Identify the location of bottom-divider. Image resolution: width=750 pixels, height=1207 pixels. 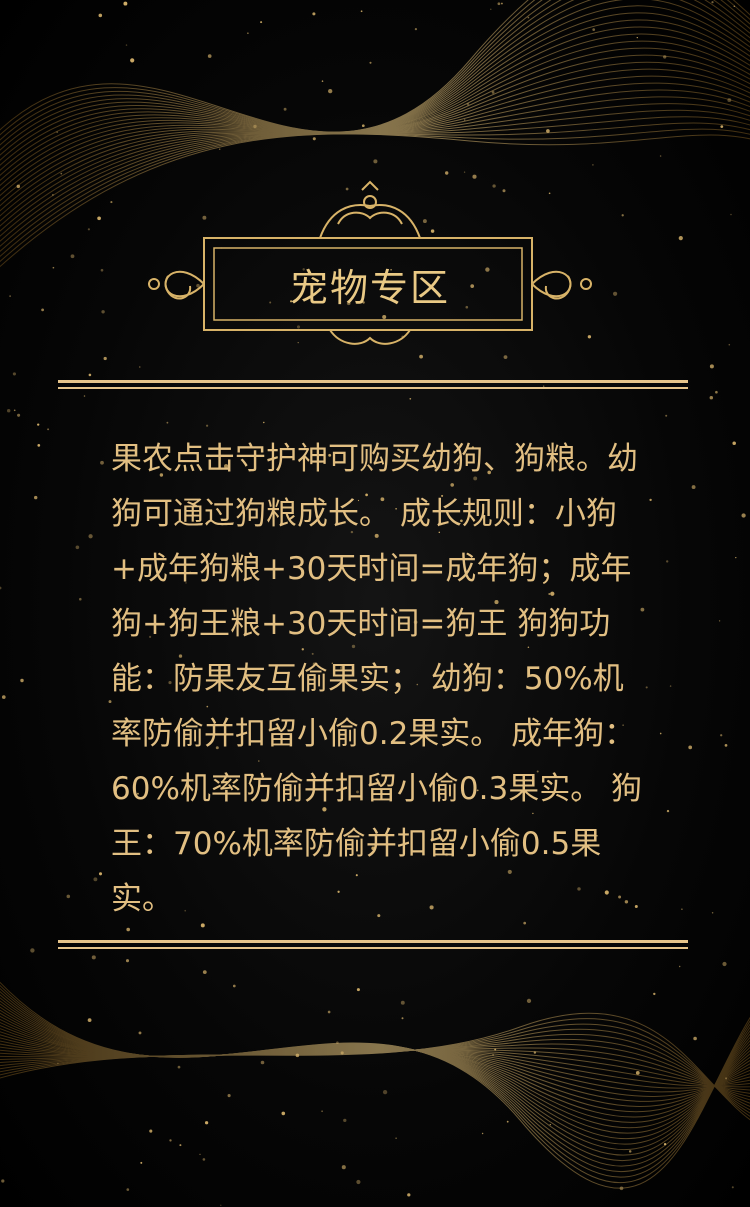
(373, 945).